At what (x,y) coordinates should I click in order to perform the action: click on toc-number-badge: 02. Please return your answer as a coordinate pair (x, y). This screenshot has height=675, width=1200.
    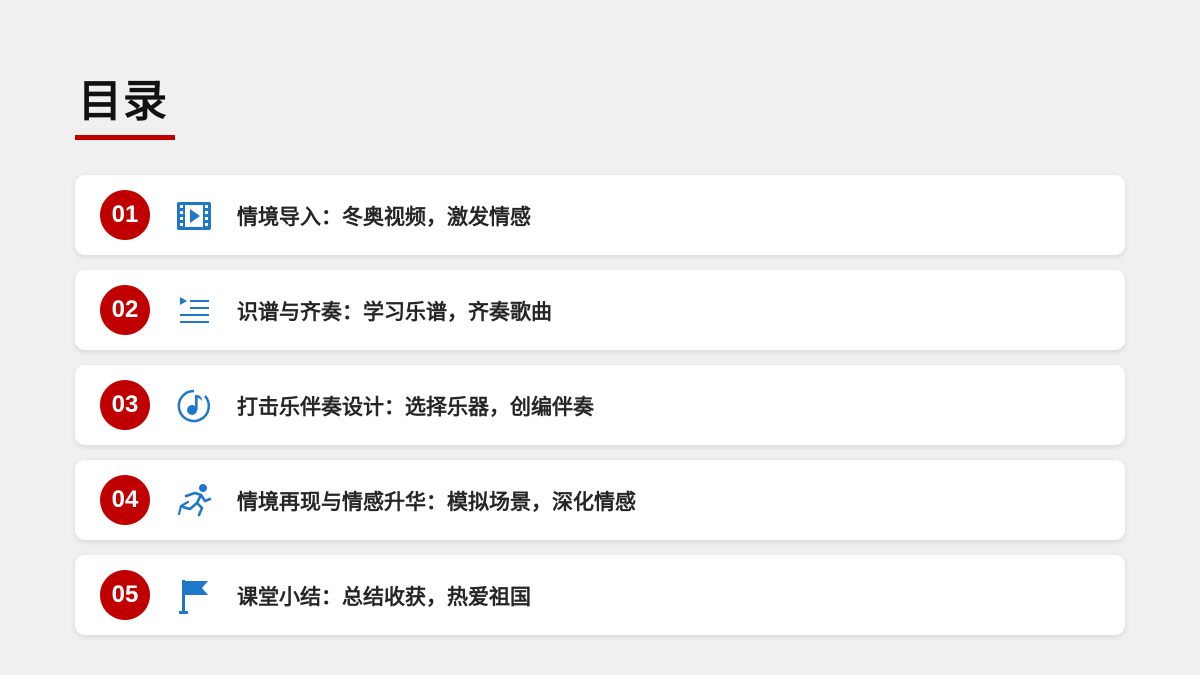
    Looking at the image, I should click on (125, 310).